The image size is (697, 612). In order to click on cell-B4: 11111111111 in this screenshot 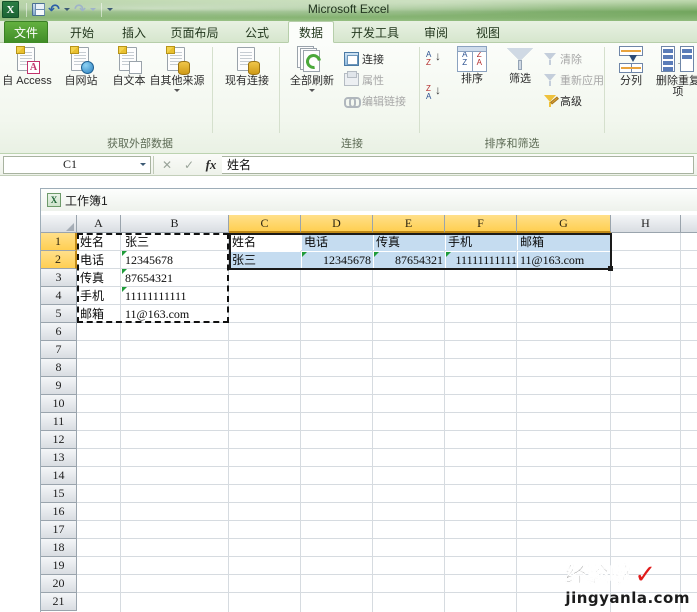, I will do `click(175, 296)`.